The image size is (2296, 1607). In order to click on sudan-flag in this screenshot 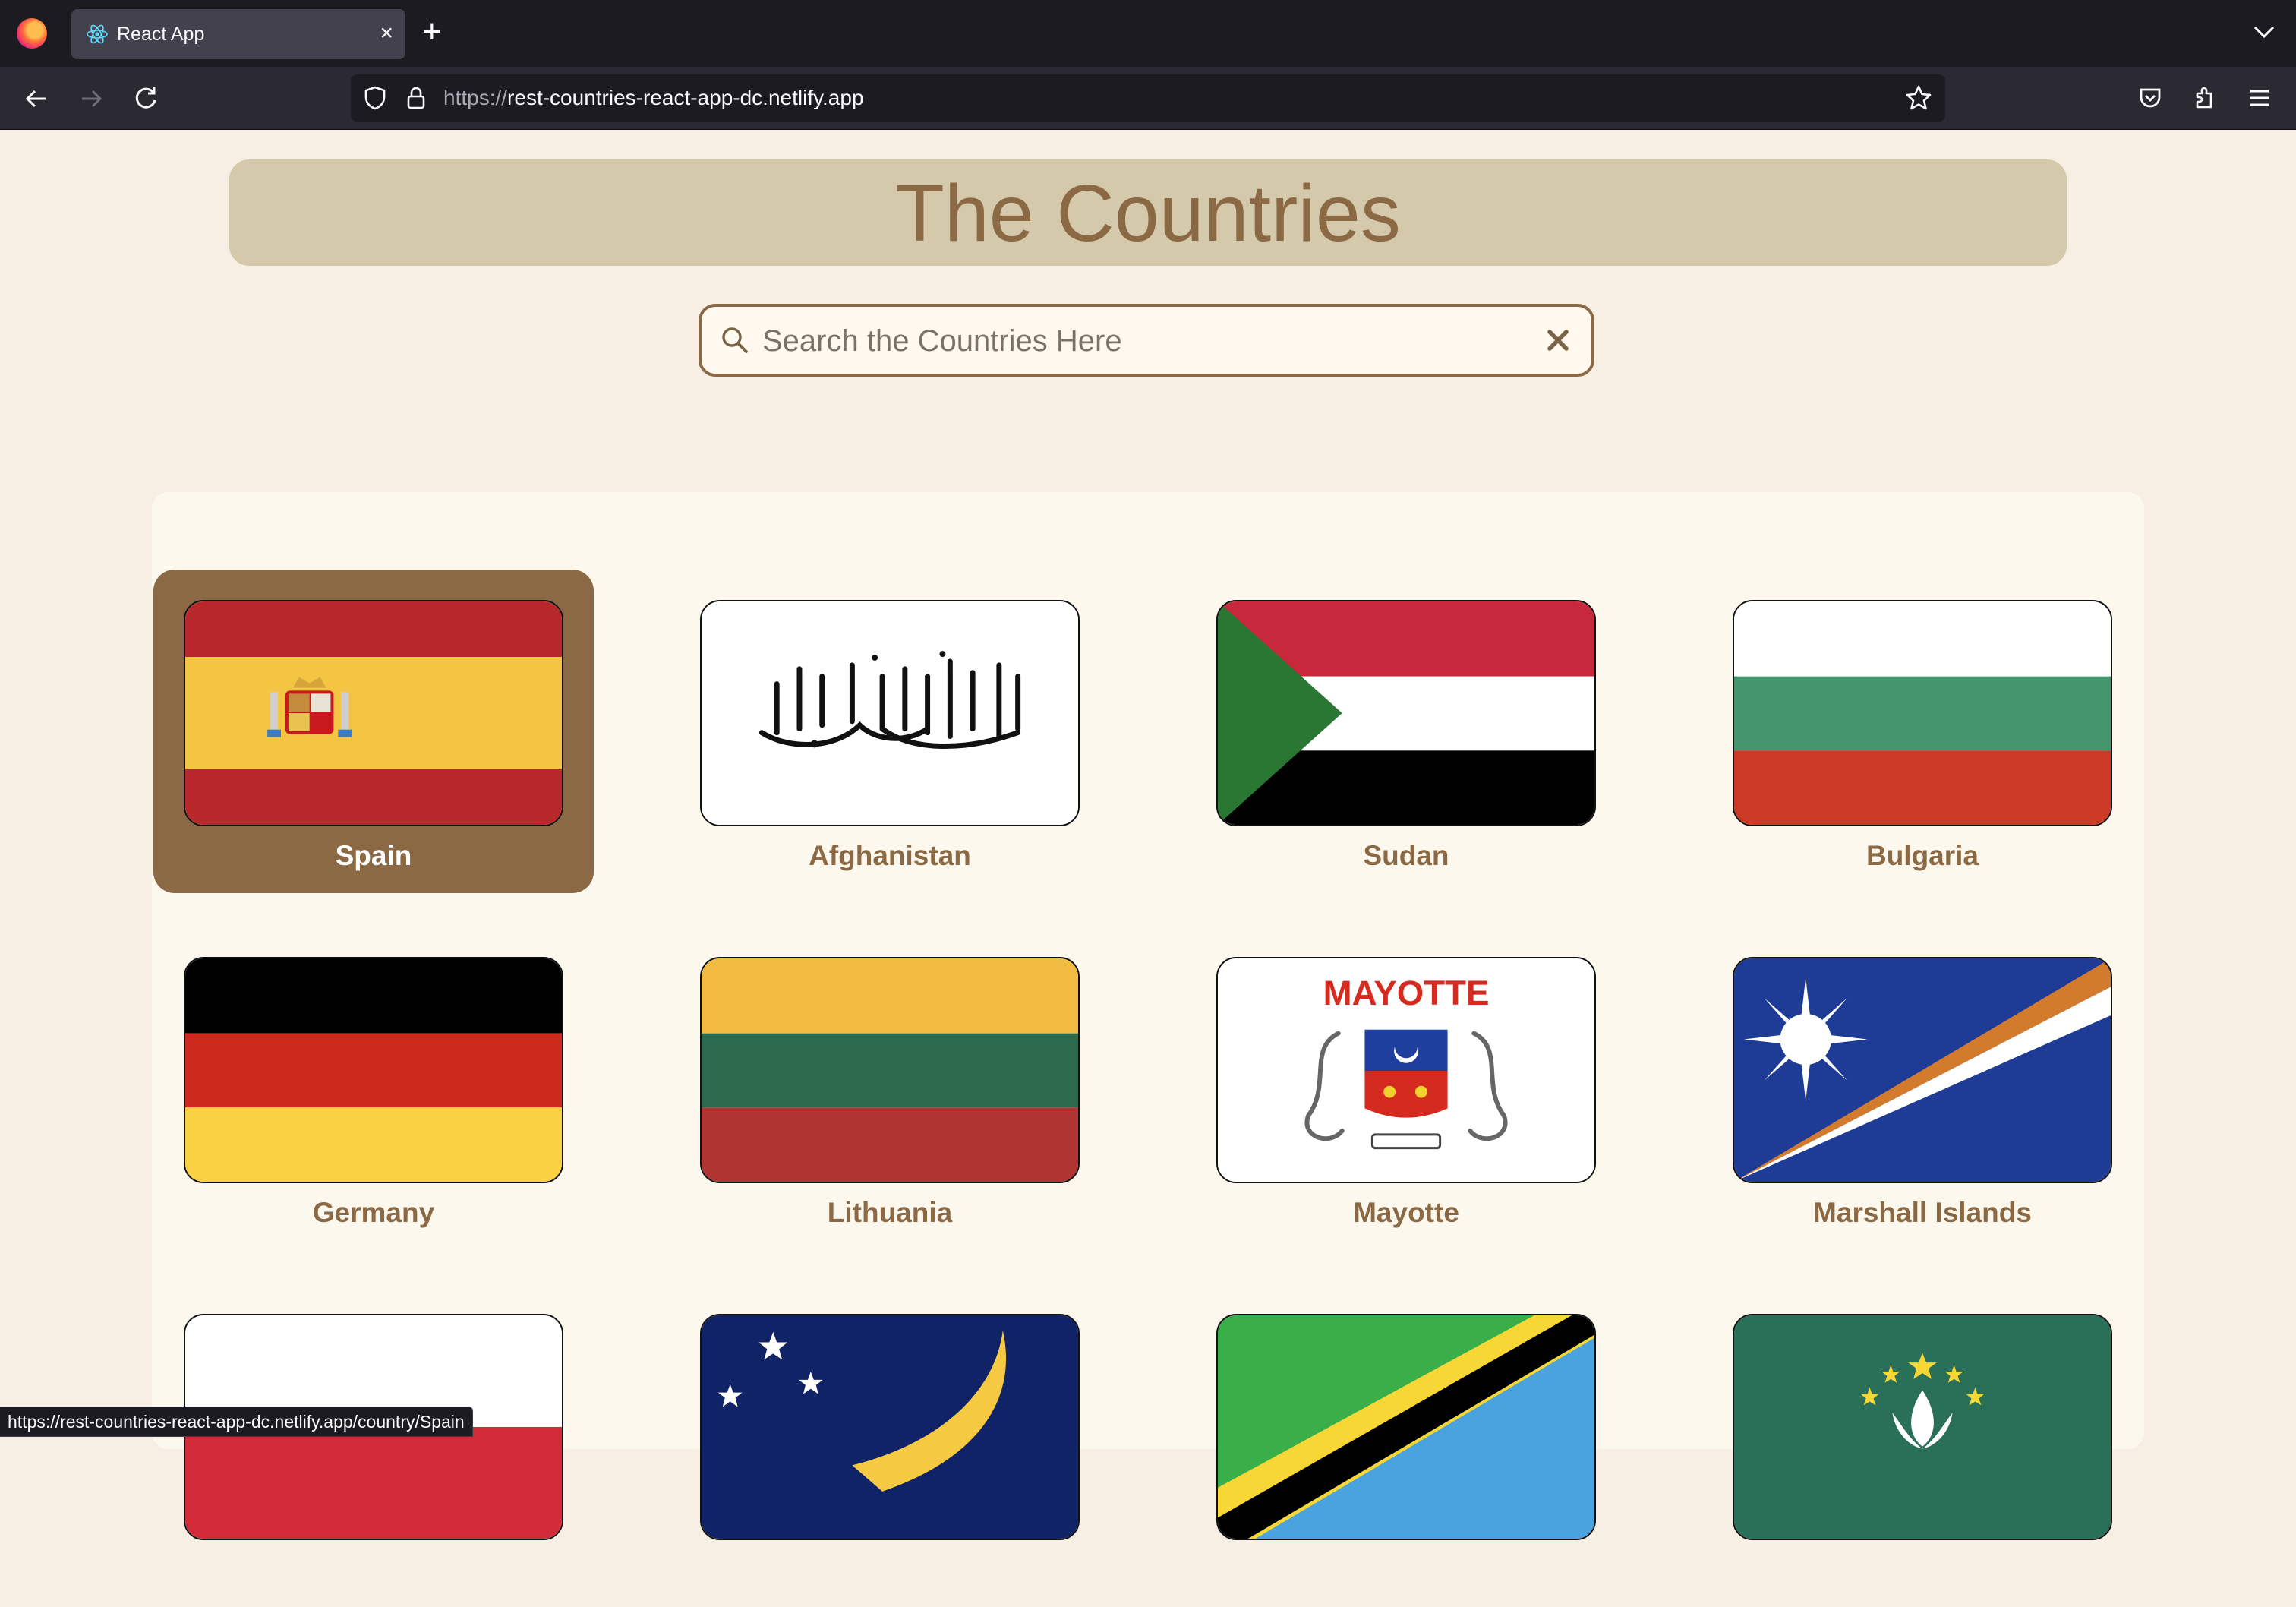, I will do `click(1406, 713)`.